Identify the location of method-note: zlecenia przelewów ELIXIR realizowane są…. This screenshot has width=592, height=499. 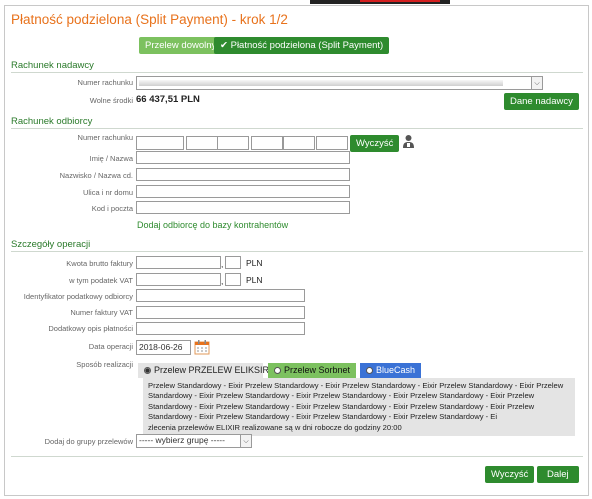
(275, 427).